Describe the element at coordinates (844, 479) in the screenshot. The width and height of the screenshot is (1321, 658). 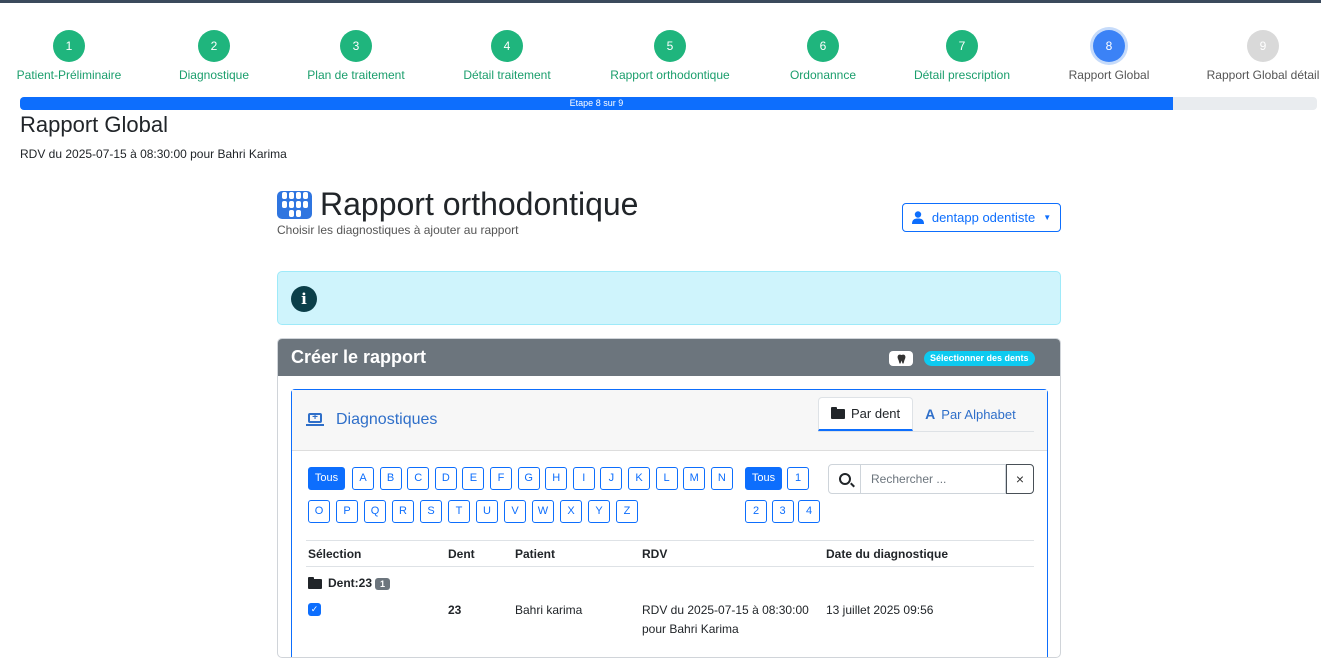
I see `search-icon` at that location.